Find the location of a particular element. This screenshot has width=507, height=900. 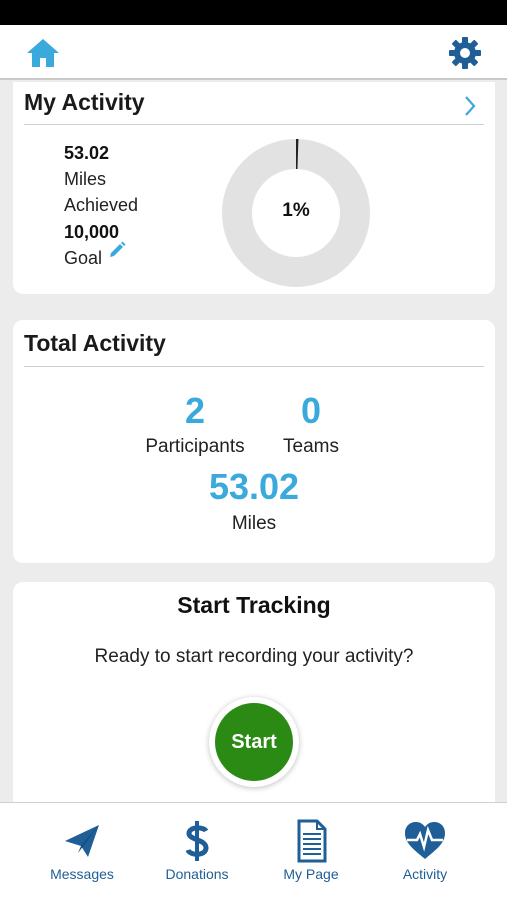

achieved-label: Achieved is located at coordinates (101, 205).